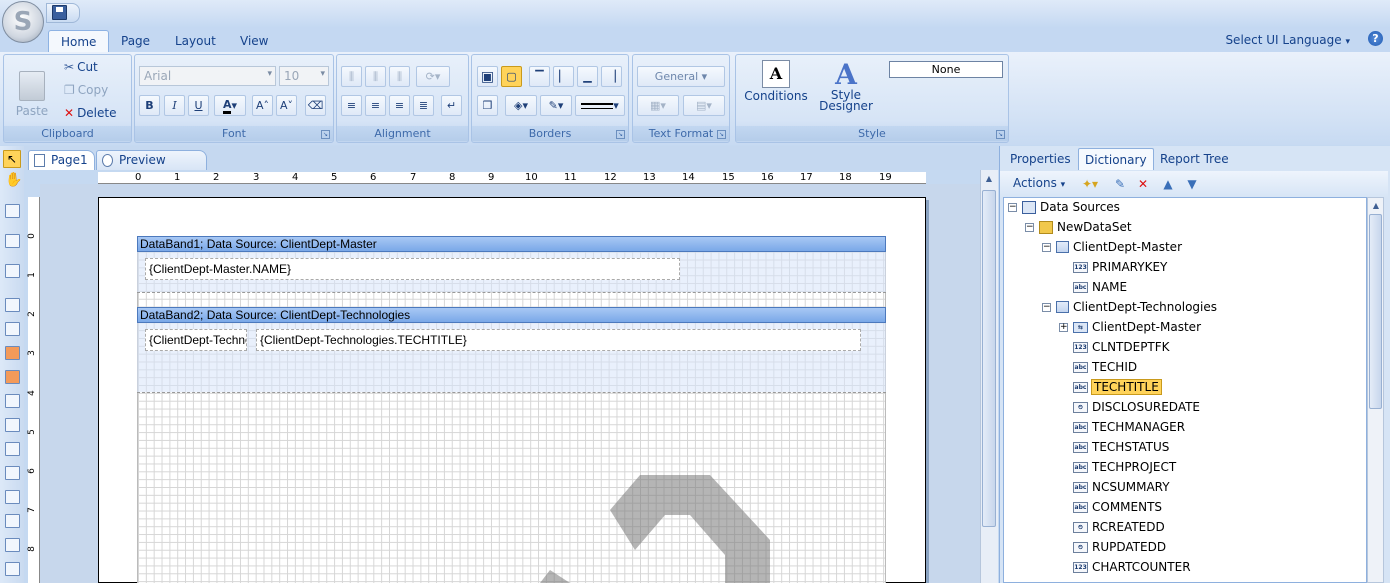 This screenshot has width=1390, height=583. I want to click on tab-page1: Page1, so click(61, 160).